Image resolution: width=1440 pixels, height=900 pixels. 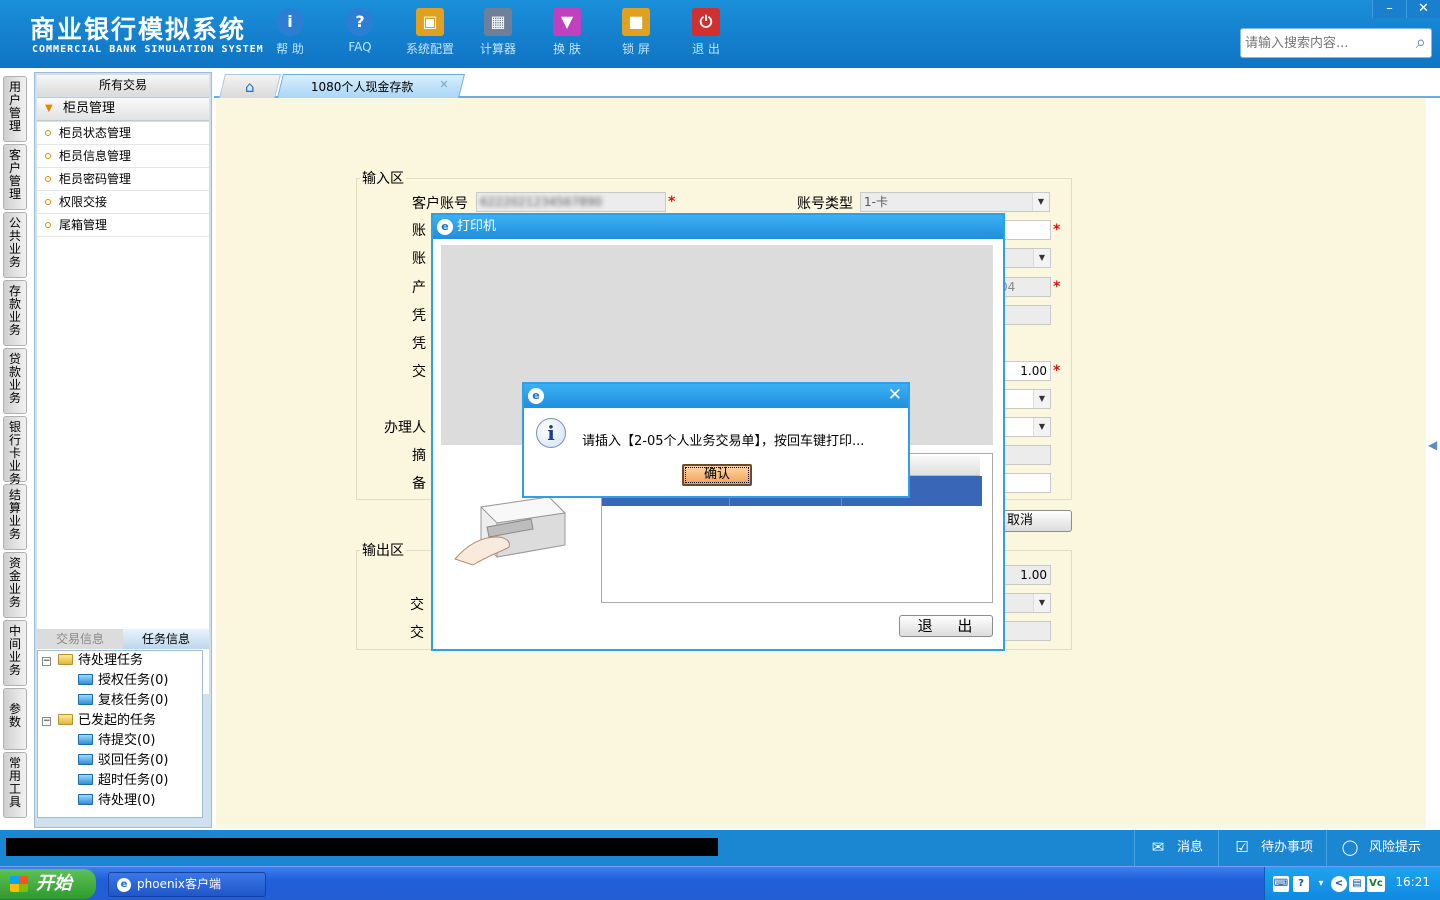 I want to click on panel-title: 所有交易, so click(x=123, y=85).